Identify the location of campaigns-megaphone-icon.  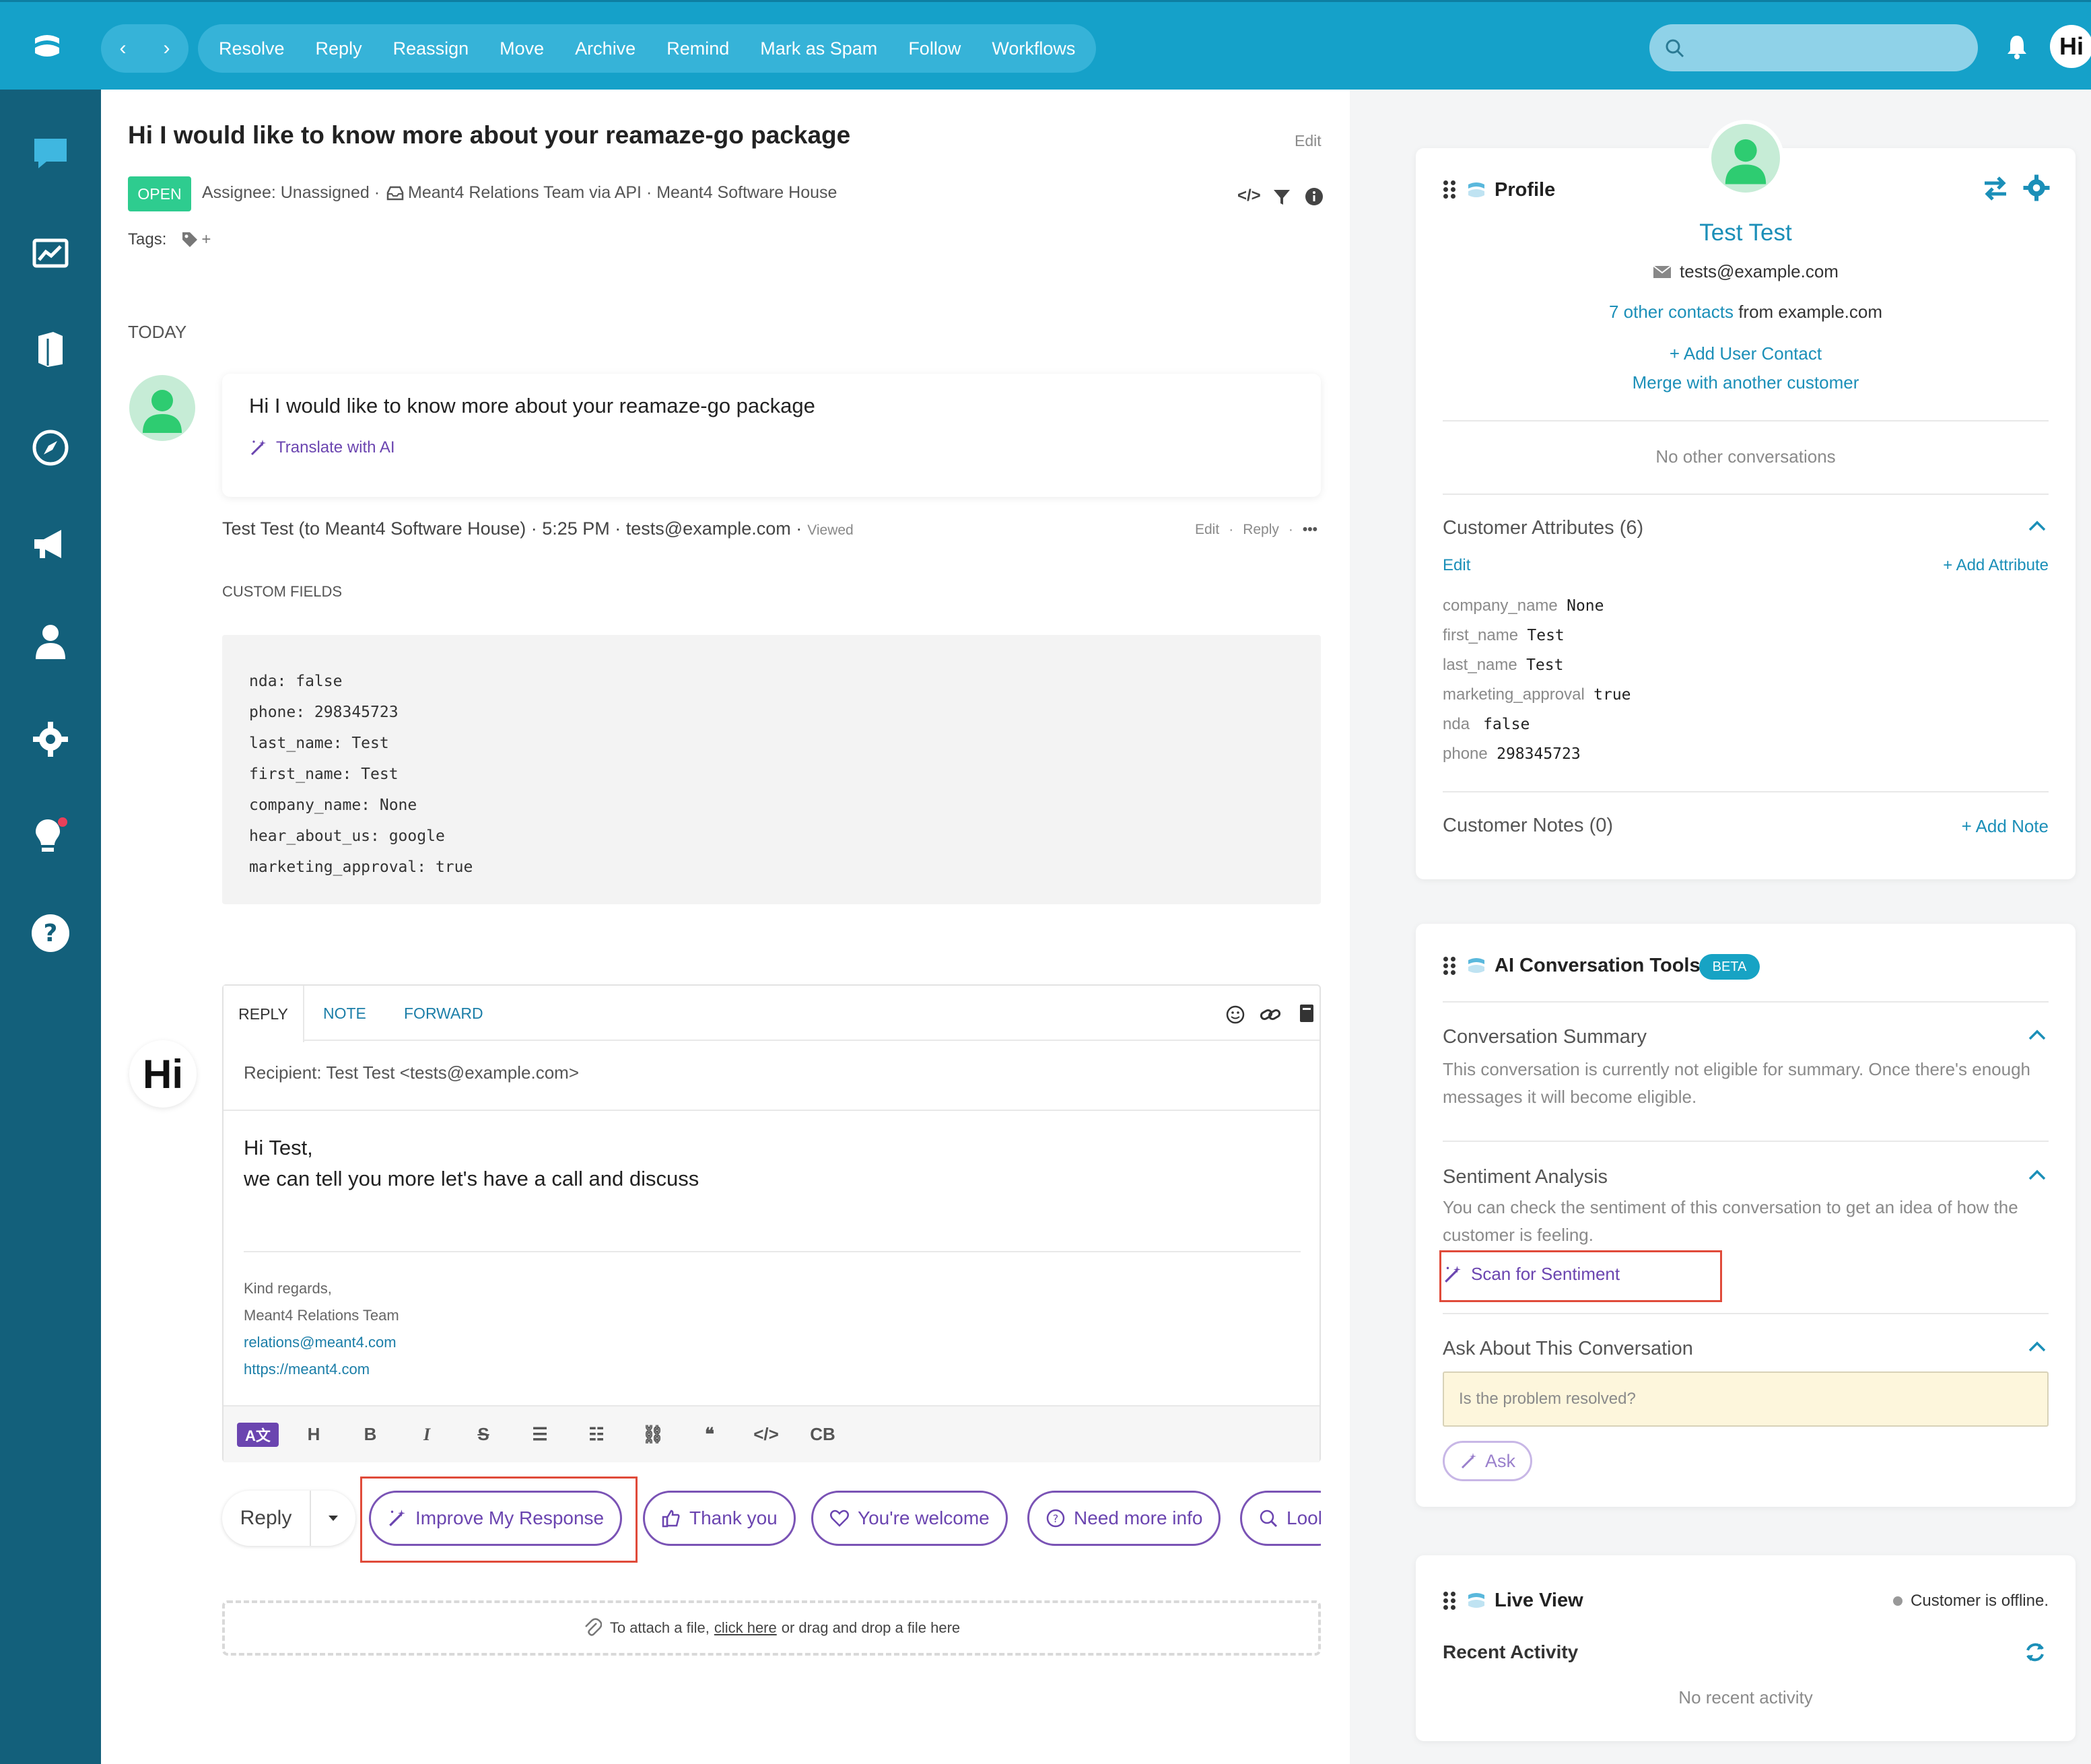
(50, 544).